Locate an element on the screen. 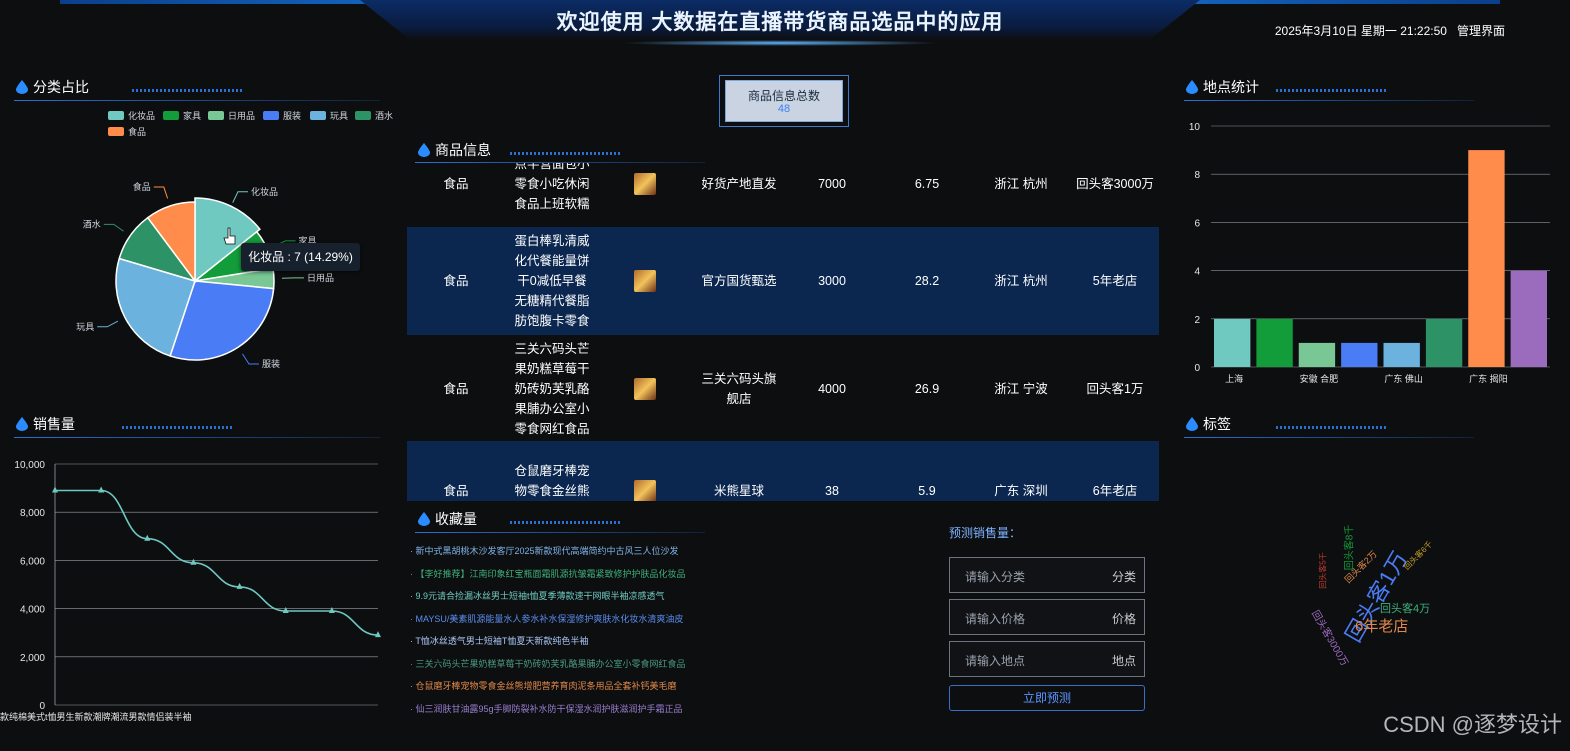 The width and height of the screenshot is (1570, 751). x-tick-label: 上海 is located at coordinates (1234, 378).